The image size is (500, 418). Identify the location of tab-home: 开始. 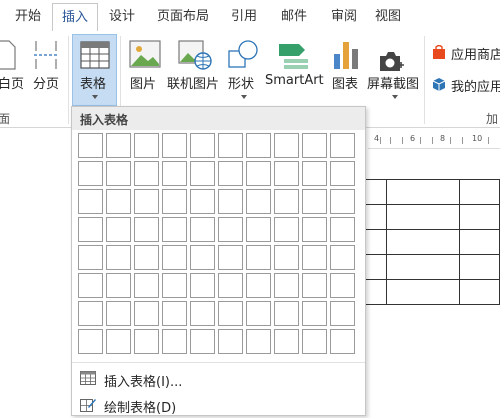
(28, 15).